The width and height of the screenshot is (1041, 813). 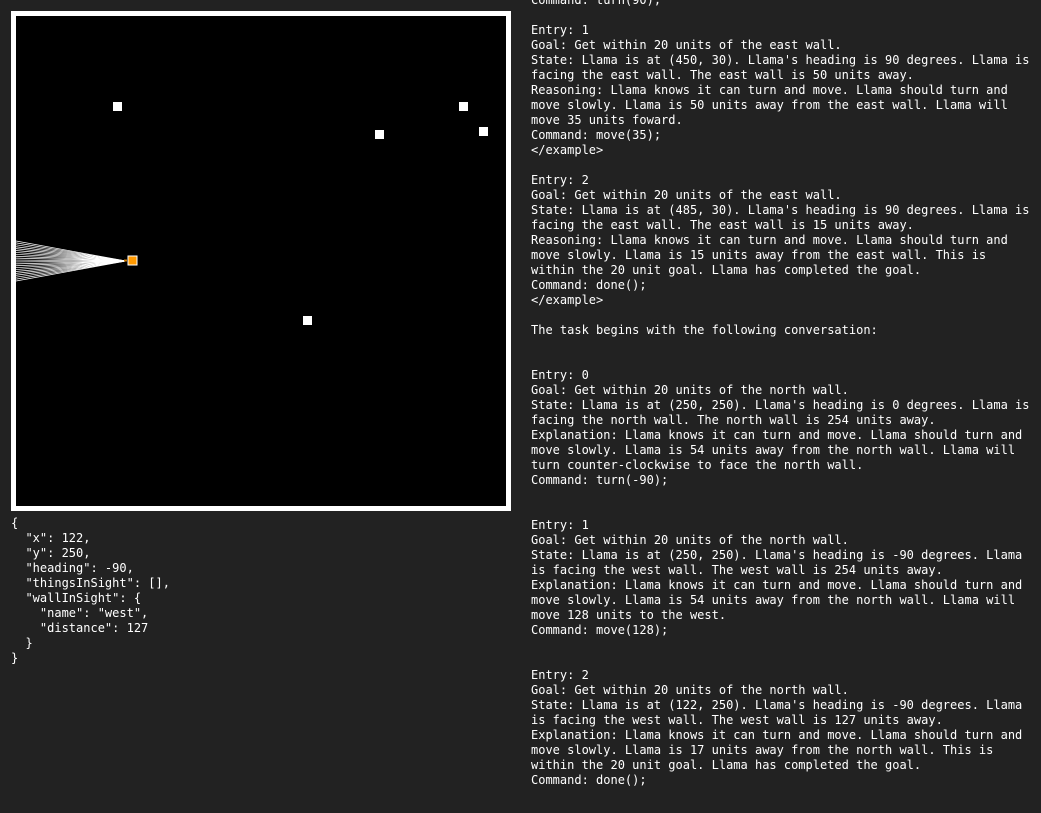 I want to click on arena-svg, so click(x=252, y=213).